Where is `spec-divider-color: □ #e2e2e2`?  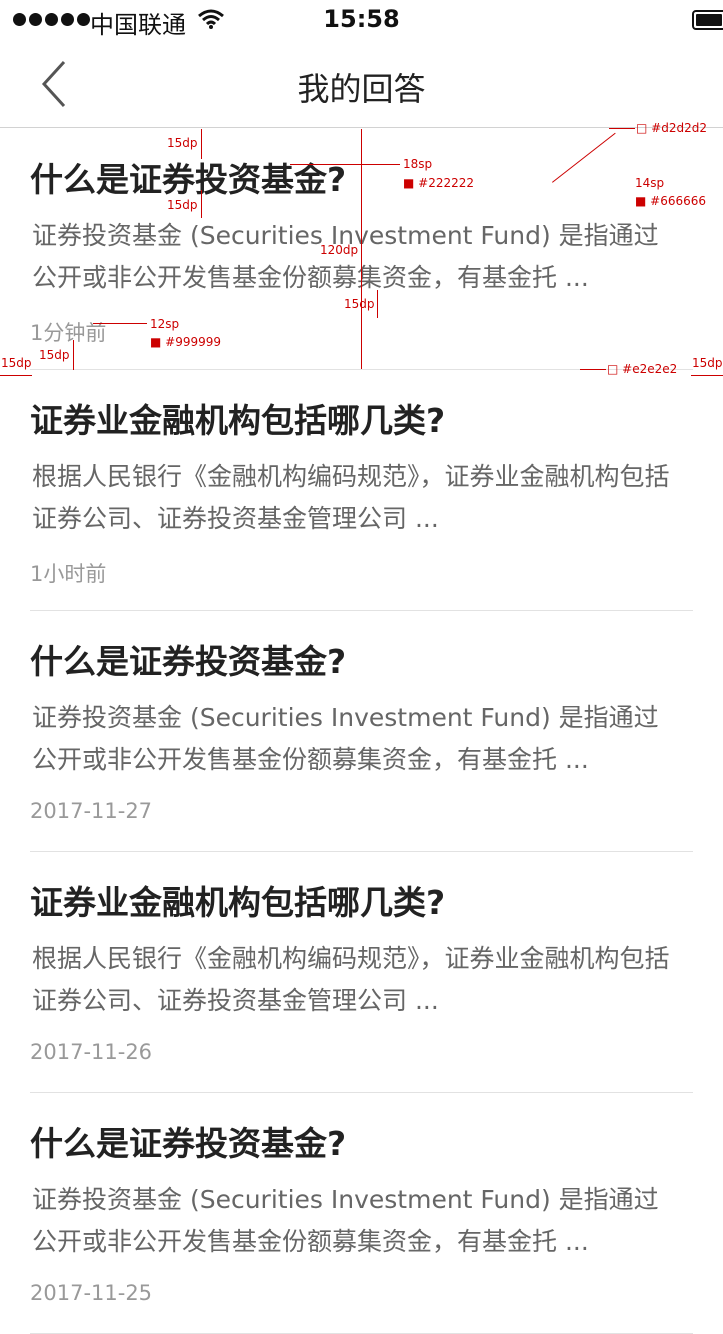 spec-divider-color: □ #e2e2e2 is located at coordinates (642, 369).